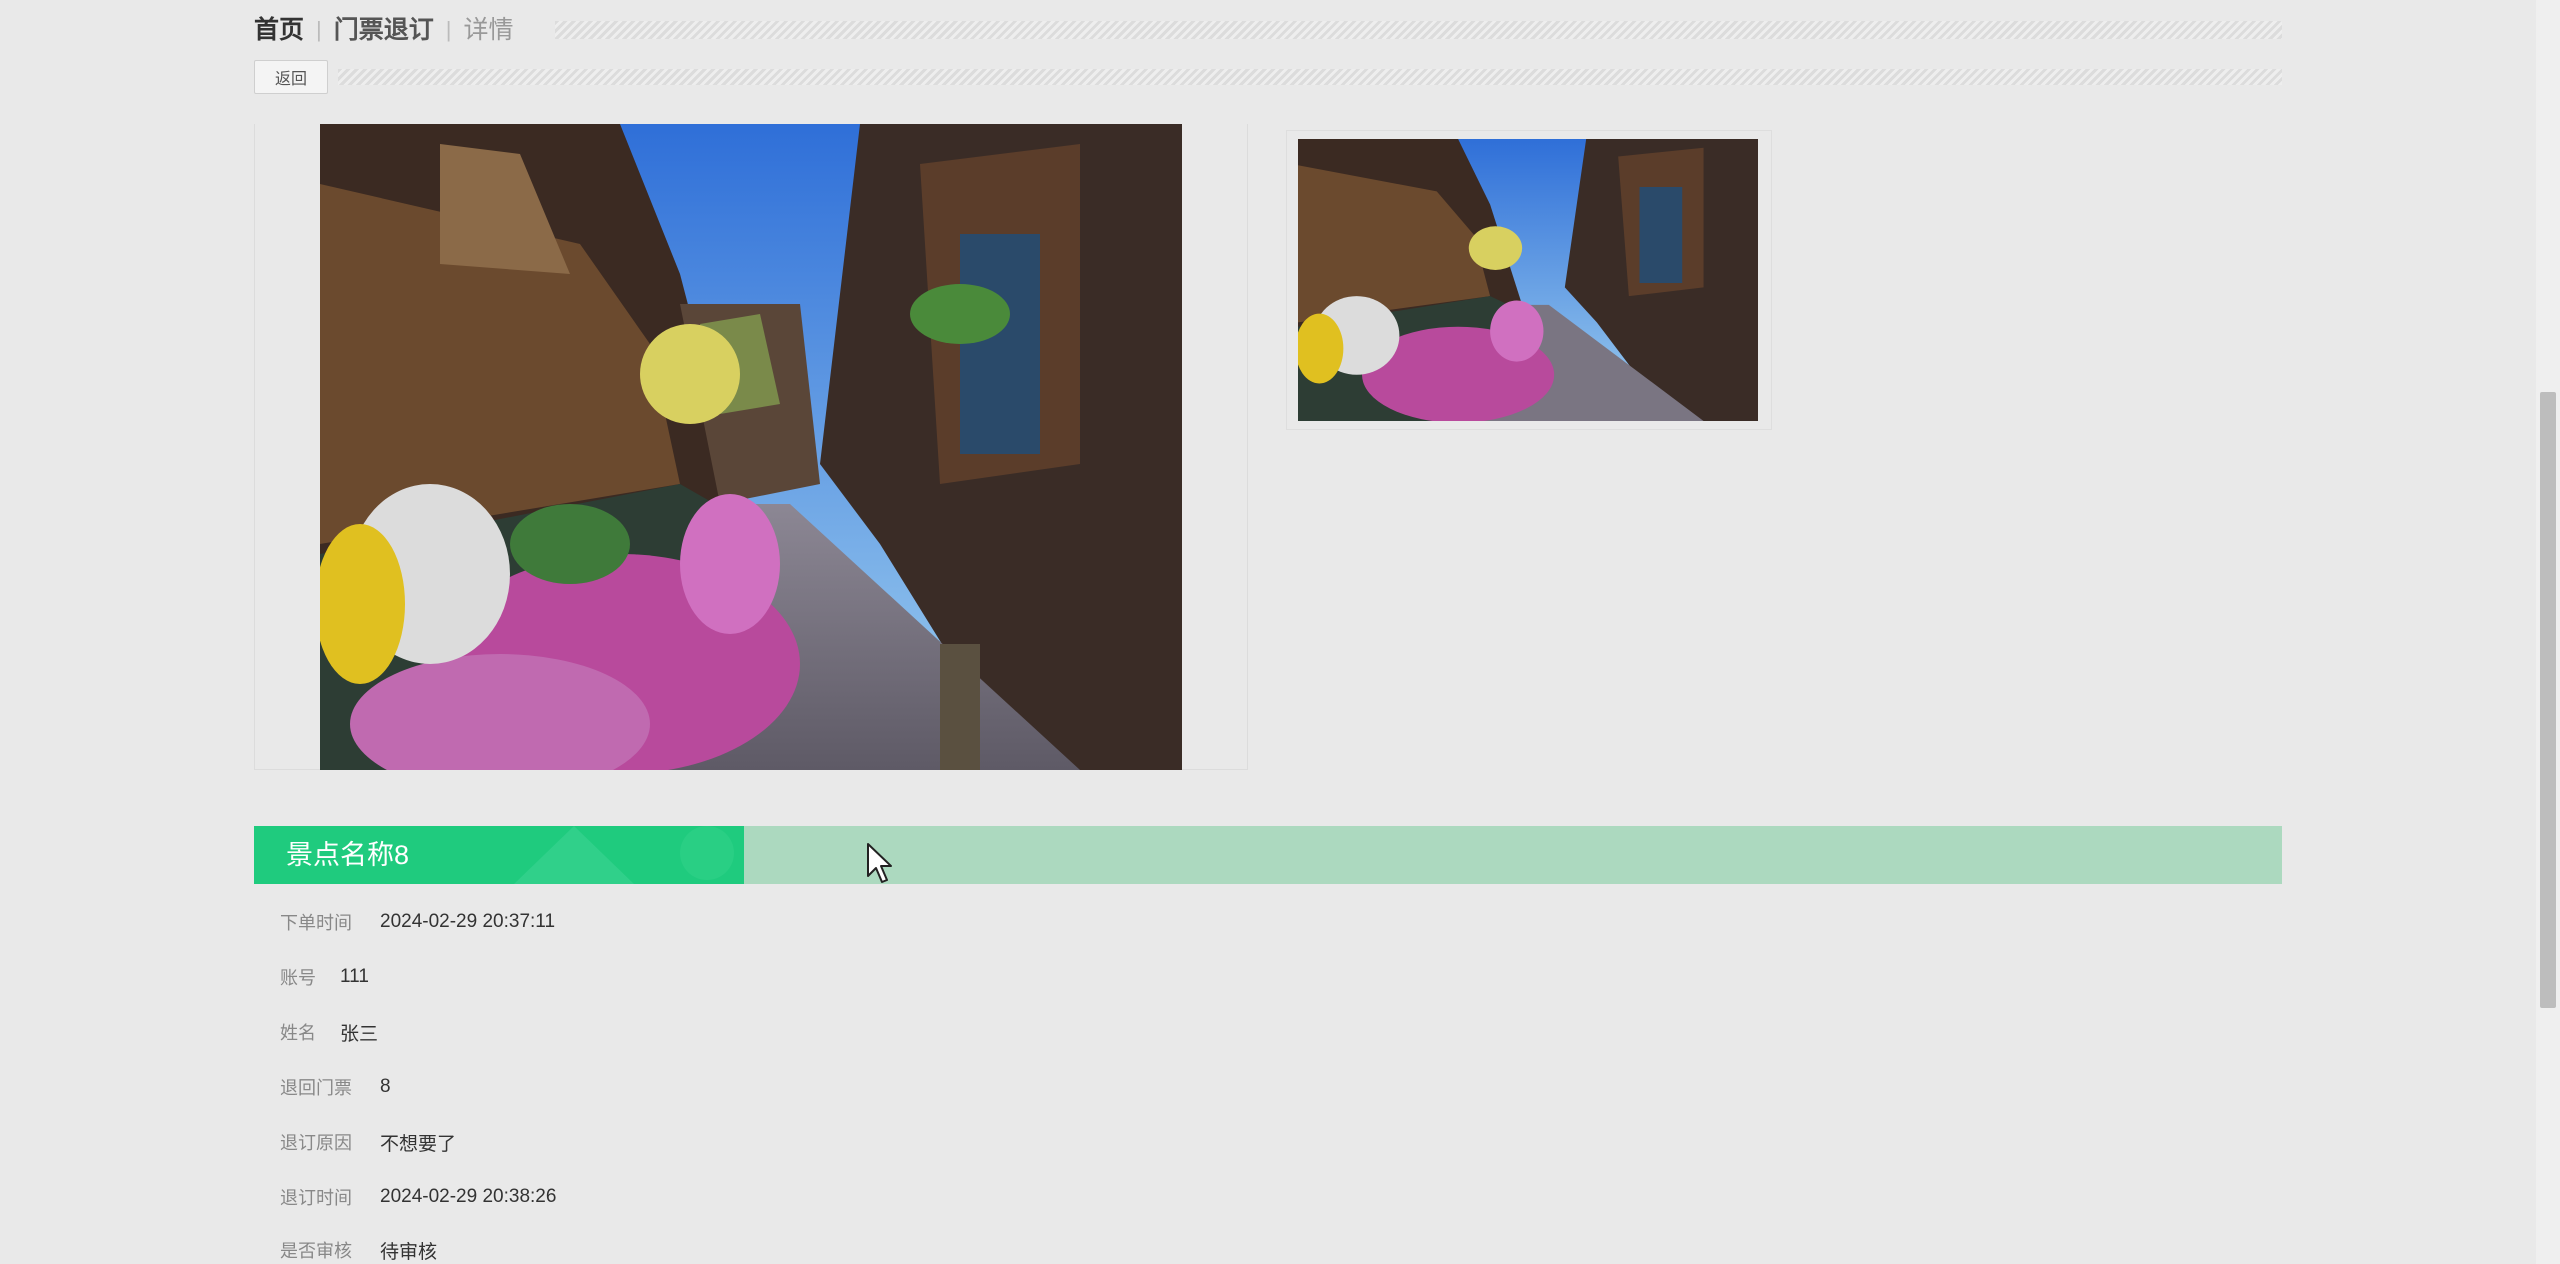  Describe the element at coordinates (324, 977) in the screenshot. I see `detail-row-account: 账号 111` at that location.